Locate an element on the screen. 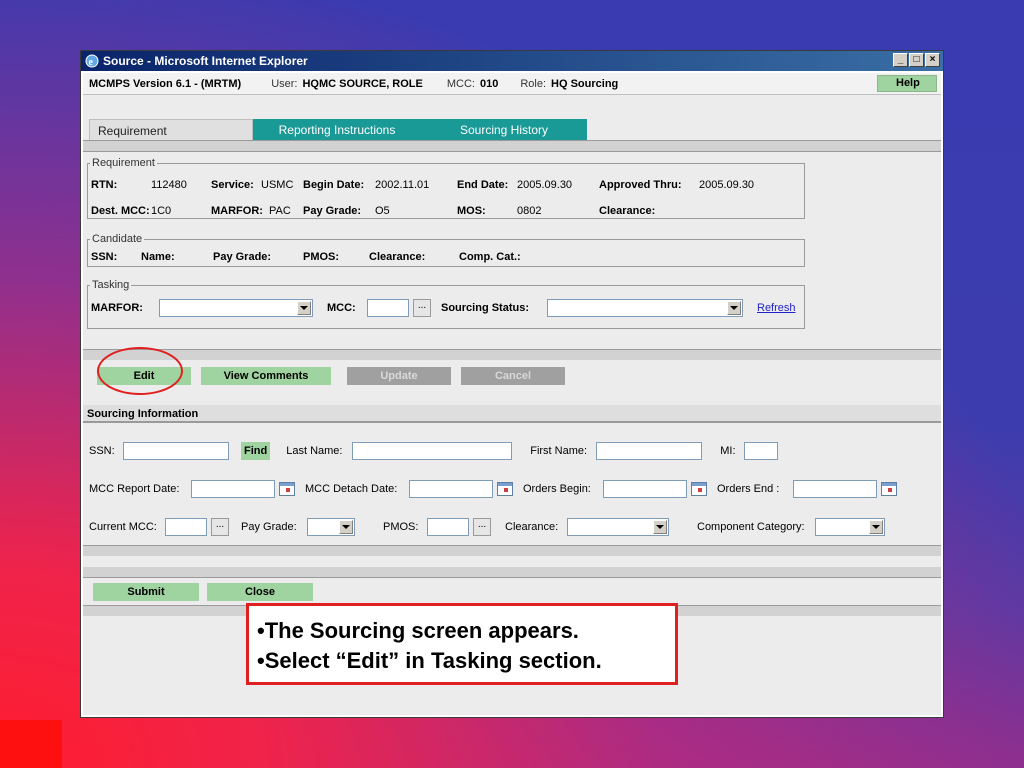 The height and width of the screenshot is (768, 1024). view-comments-button: View Comments is located at coordinates (266, 376).